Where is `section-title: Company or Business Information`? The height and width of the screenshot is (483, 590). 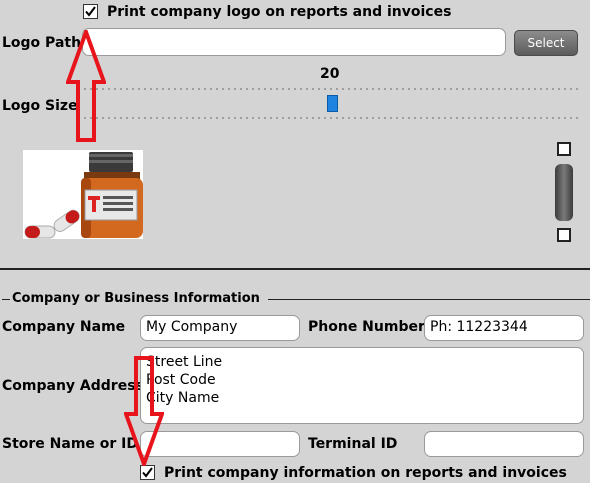 section-title: Company or Business Information is located at coordinates (136, 298).